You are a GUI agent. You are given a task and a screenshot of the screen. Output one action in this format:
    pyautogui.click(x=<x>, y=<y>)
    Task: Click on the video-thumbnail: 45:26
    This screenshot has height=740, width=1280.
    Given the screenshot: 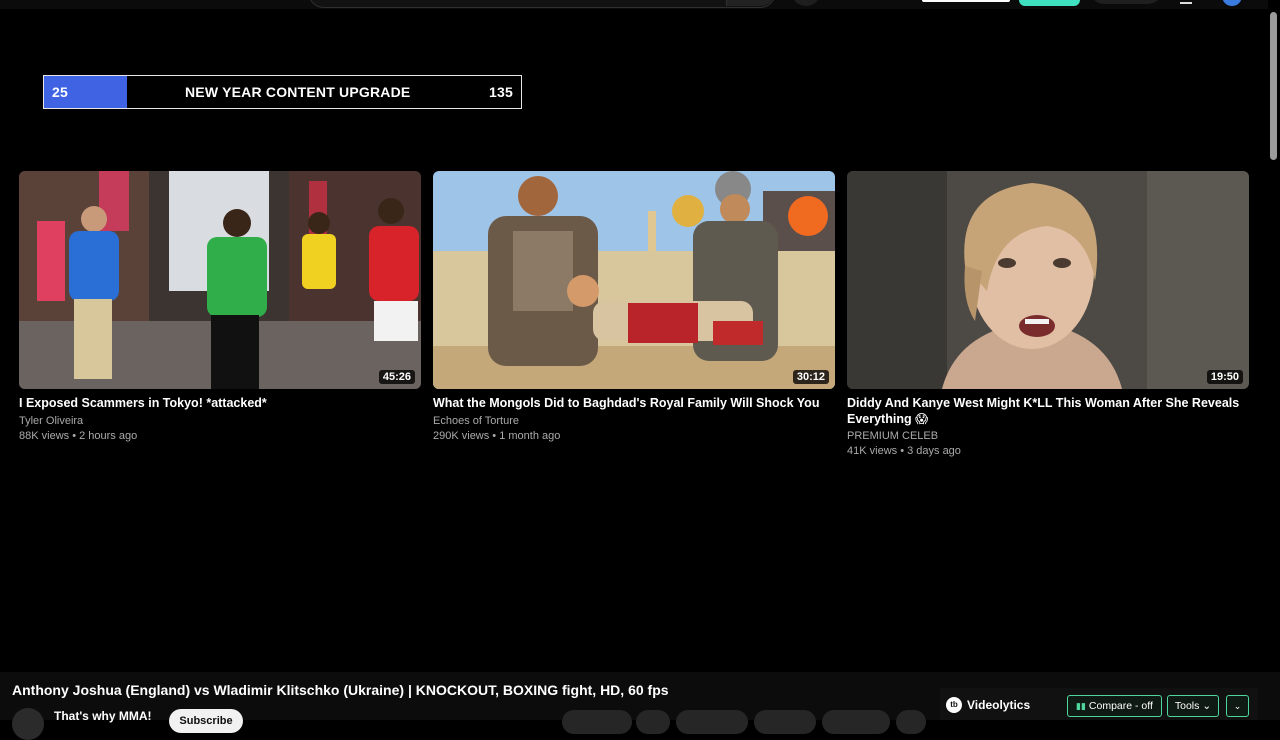 What is the action you would take?
    pyautogui.click(x=220, y=280)
    